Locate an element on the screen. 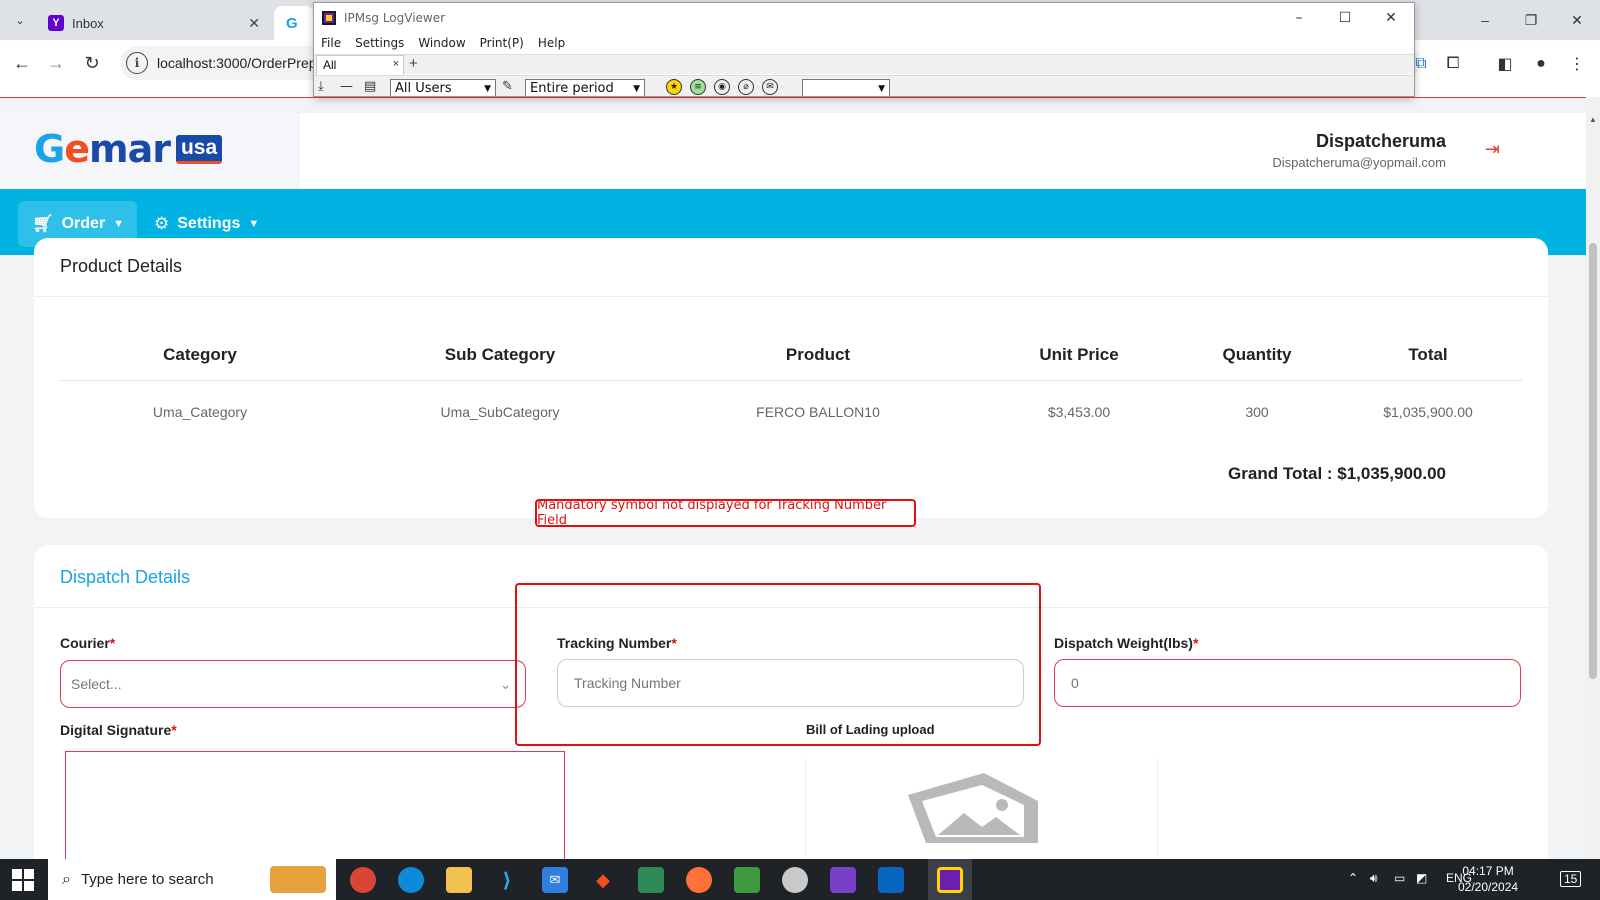 Image resolution: width=1600 pixels, height=900 pixels. notifications-badge: 15 is located at coordinates (1571, 879).